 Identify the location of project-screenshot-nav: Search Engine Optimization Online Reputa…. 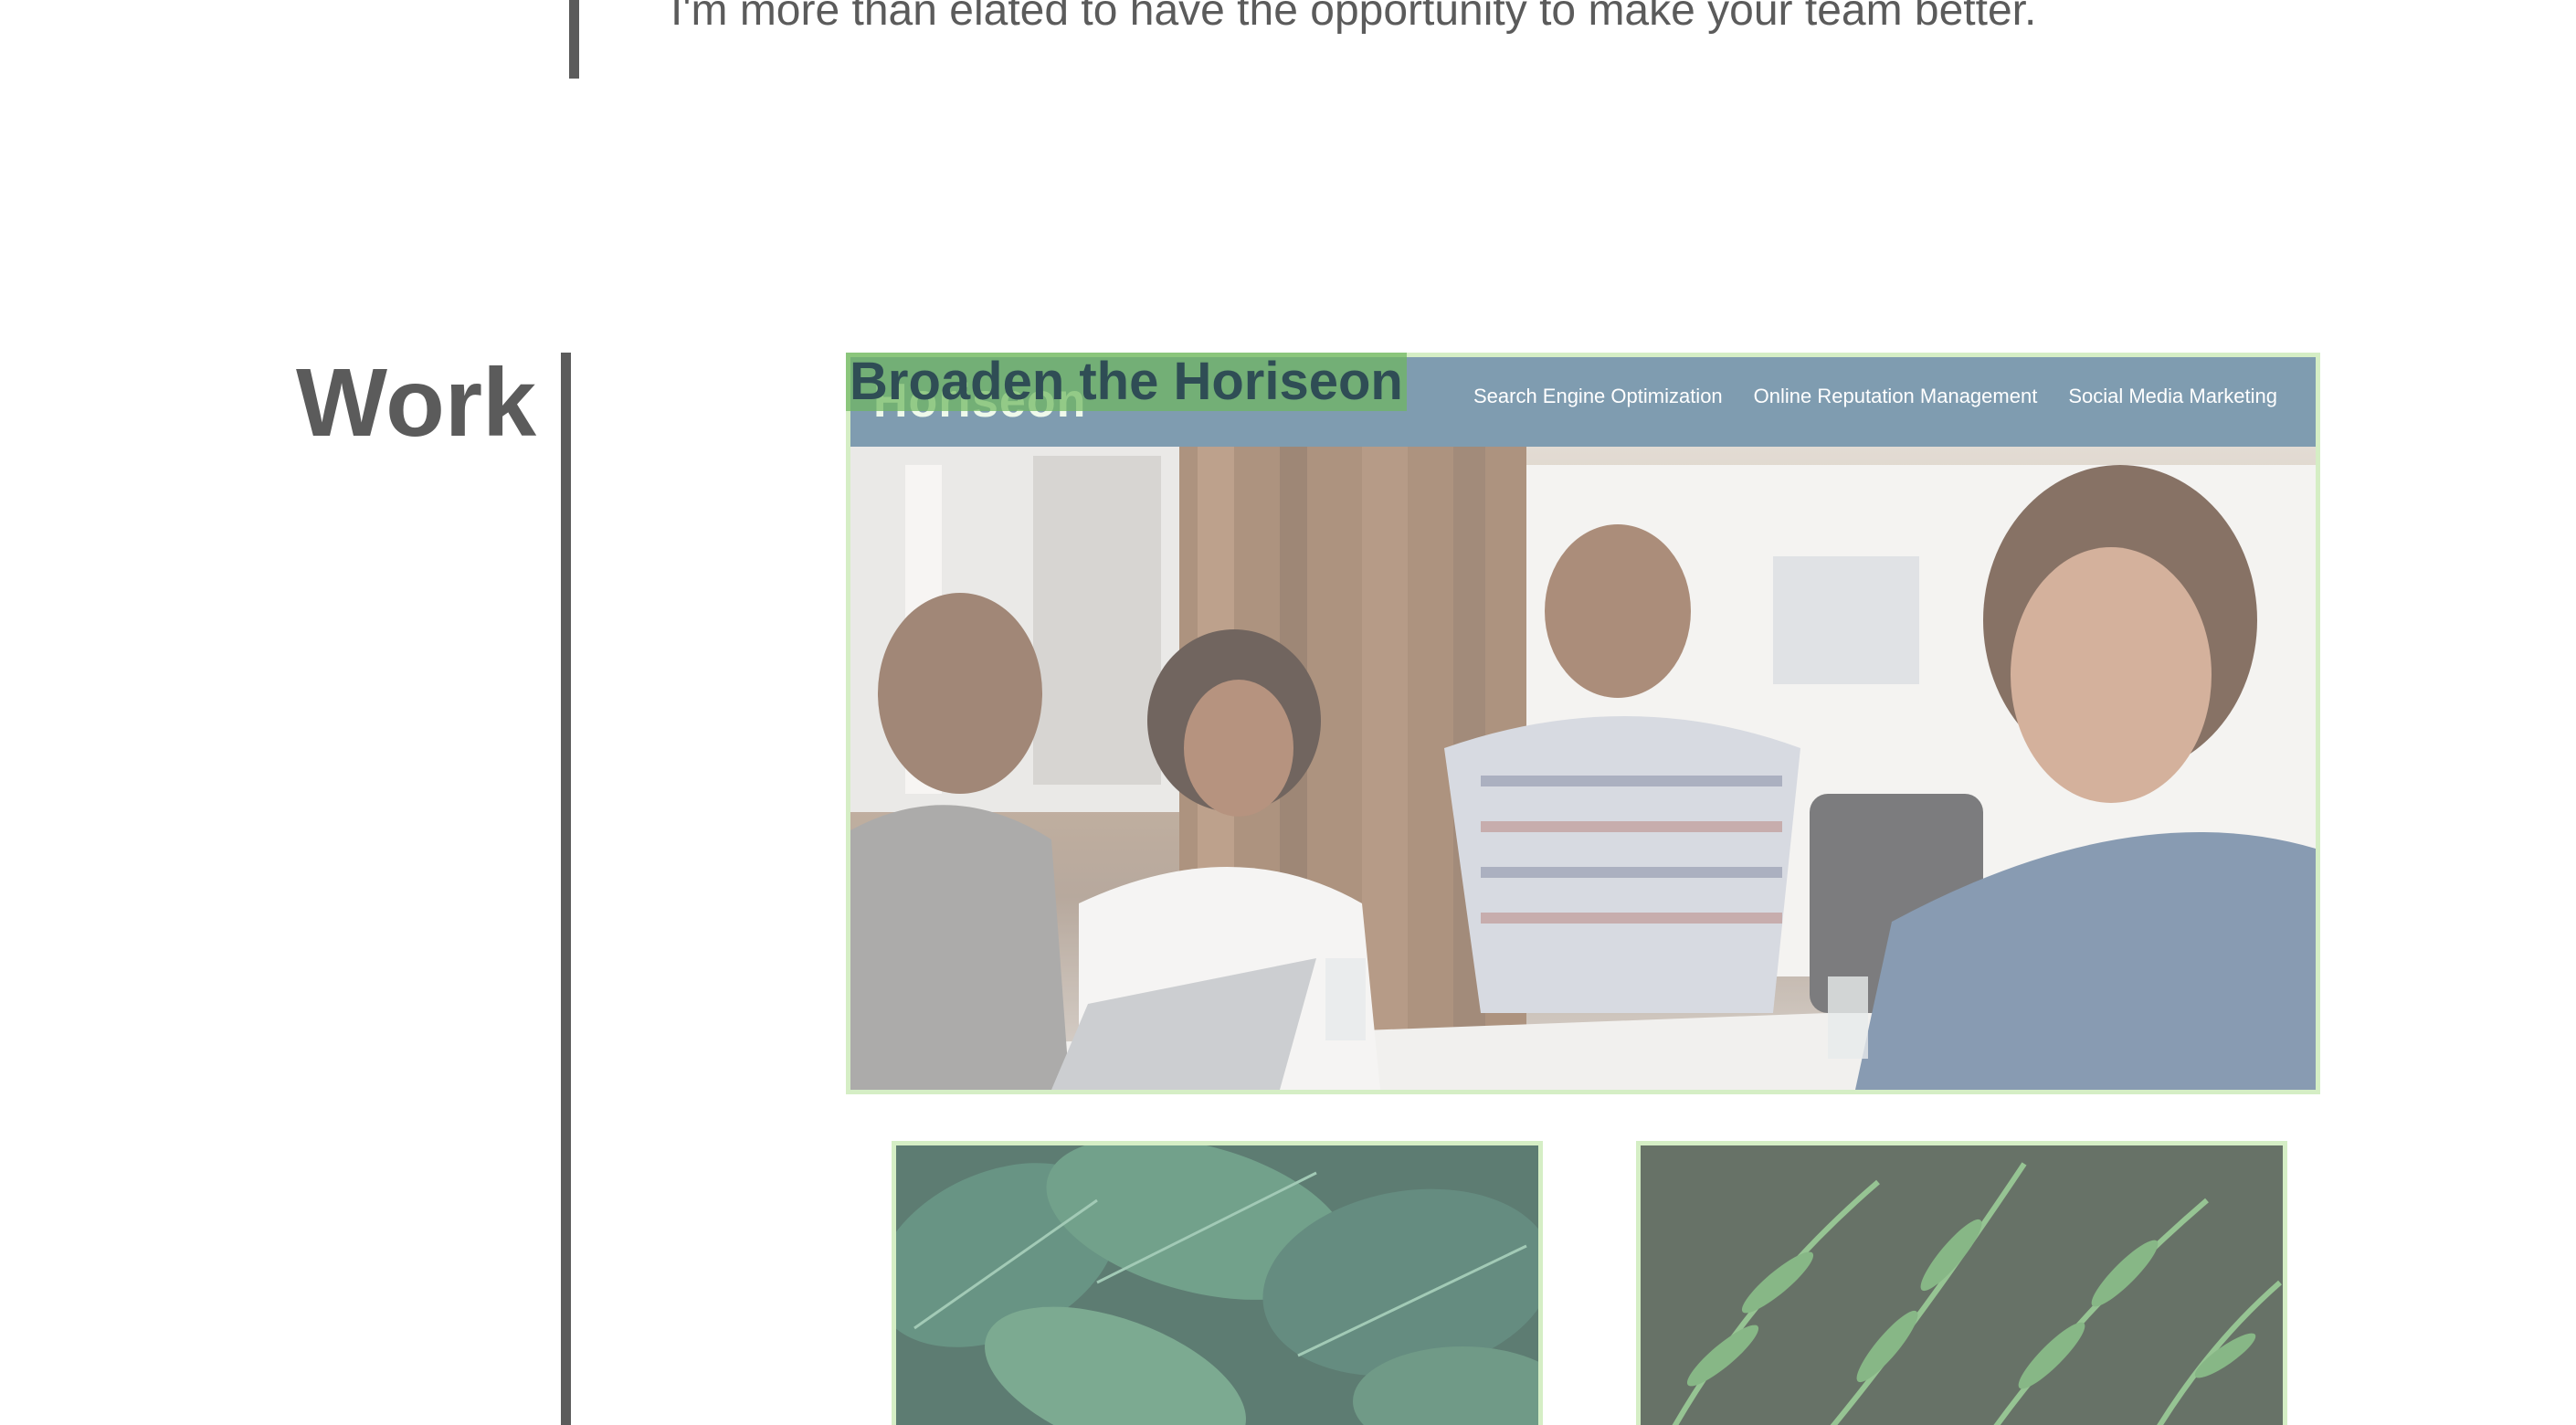
(1875, 397).